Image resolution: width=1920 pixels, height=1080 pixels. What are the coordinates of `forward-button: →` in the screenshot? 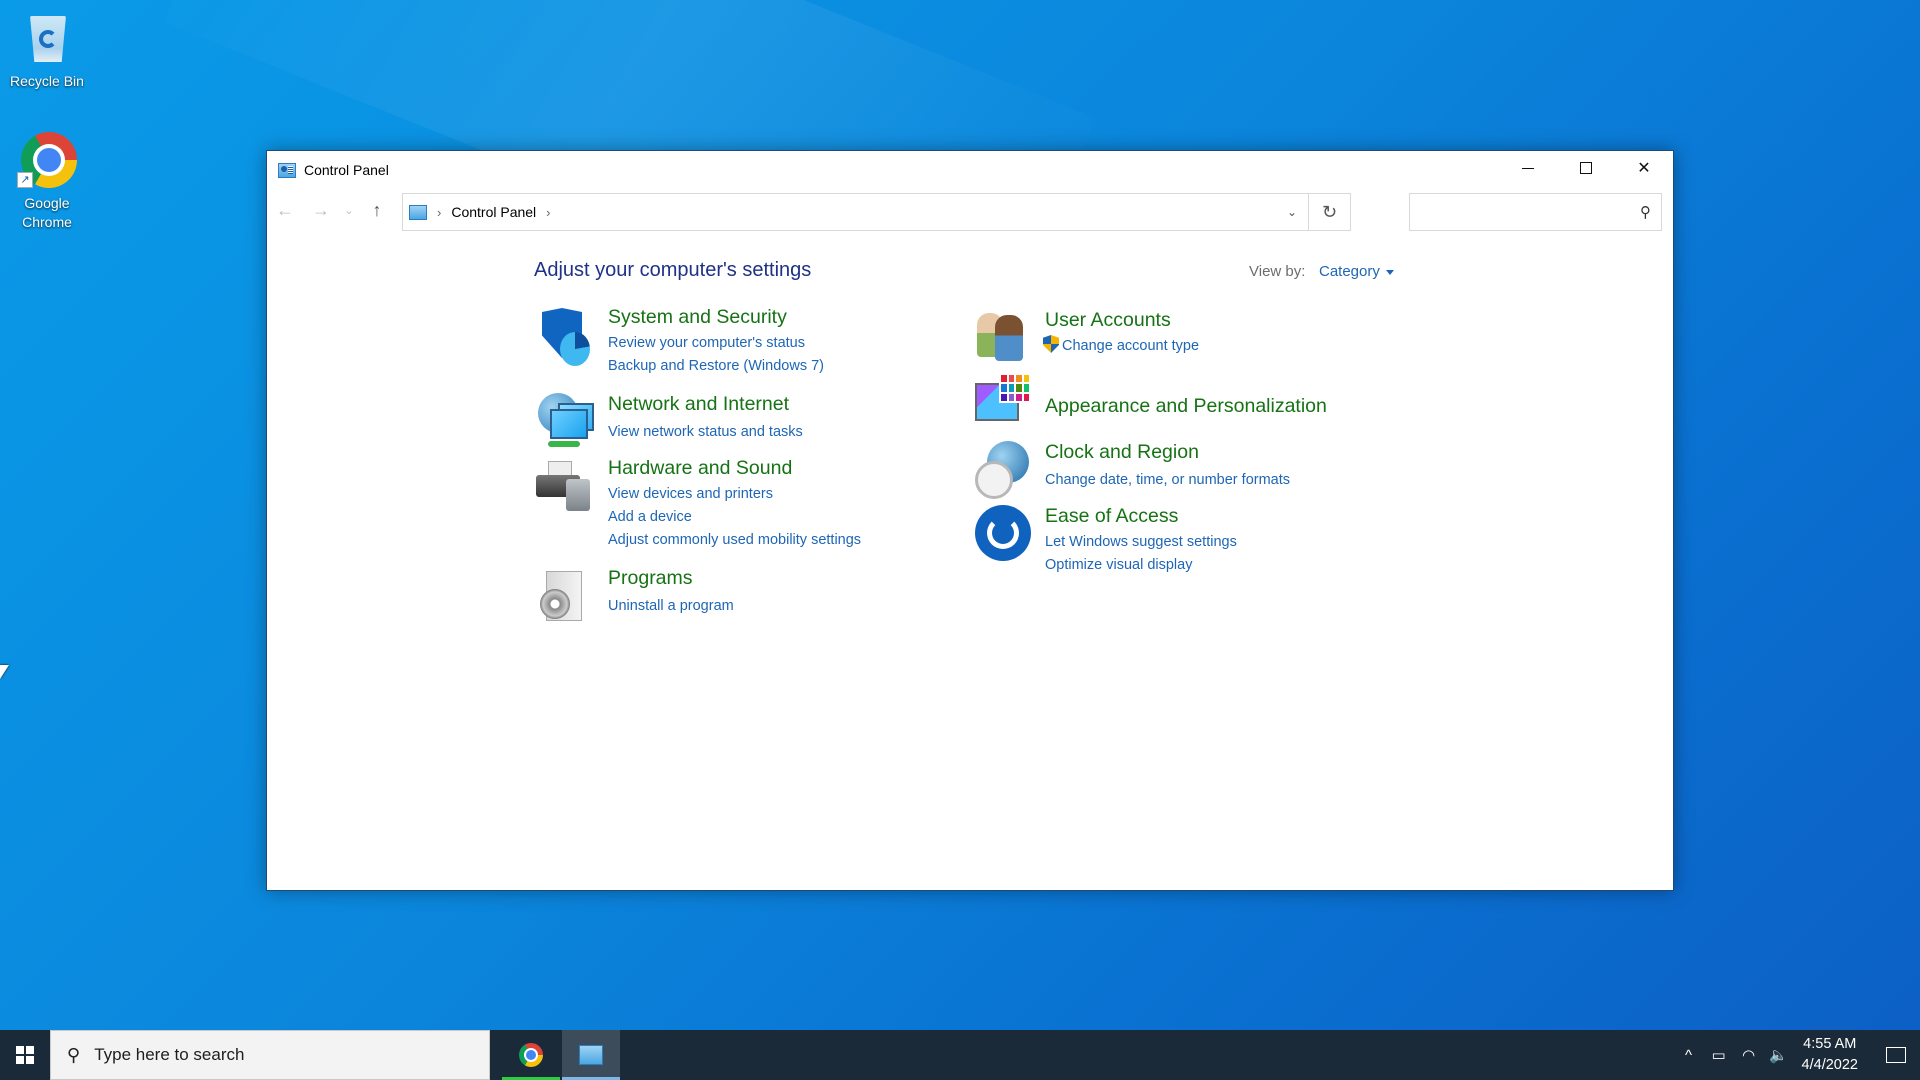 It's located at (321, 210).